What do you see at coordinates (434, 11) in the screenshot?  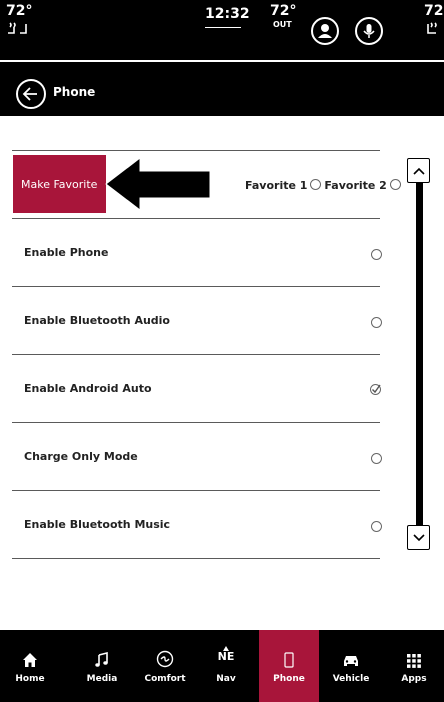 I see `passenger-temperature: 72°` at bounding box center [434, 11].